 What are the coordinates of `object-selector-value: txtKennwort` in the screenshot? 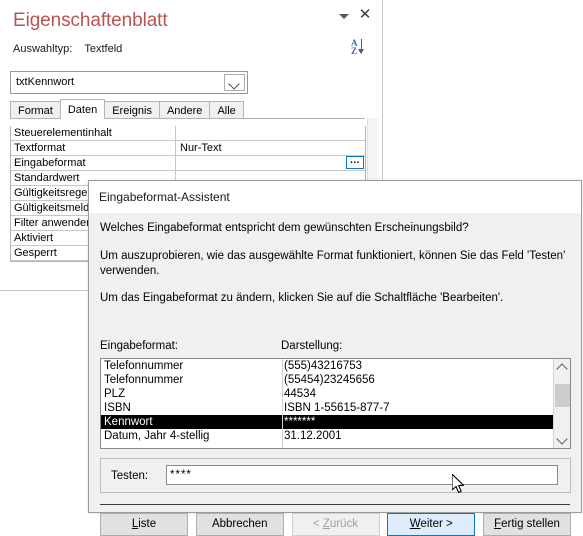 It's located at (45, 82).